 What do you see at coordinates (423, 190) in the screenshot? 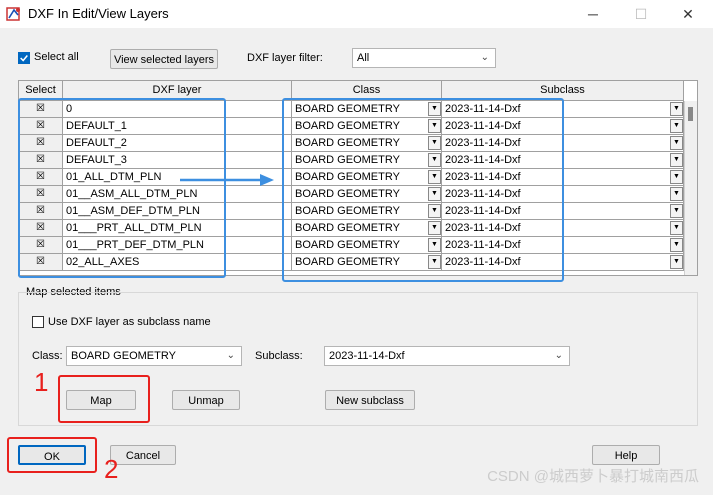
I see `class-subclass-highlight` at bounding box center [423, 190].